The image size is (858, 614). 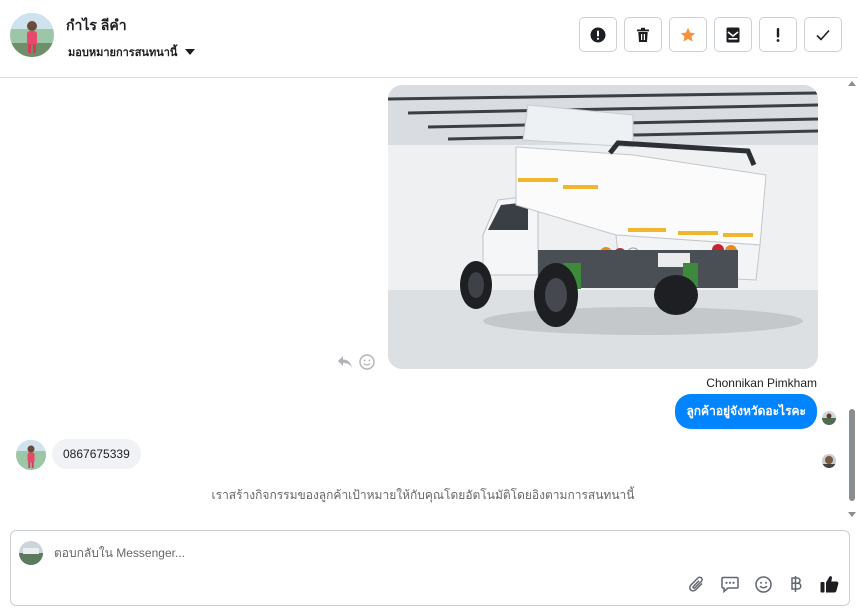 What do you see at coordinates (852, 83) in the screenshot?
I see `scroll-up-arrow-icon` at bounding box center [852, 83].